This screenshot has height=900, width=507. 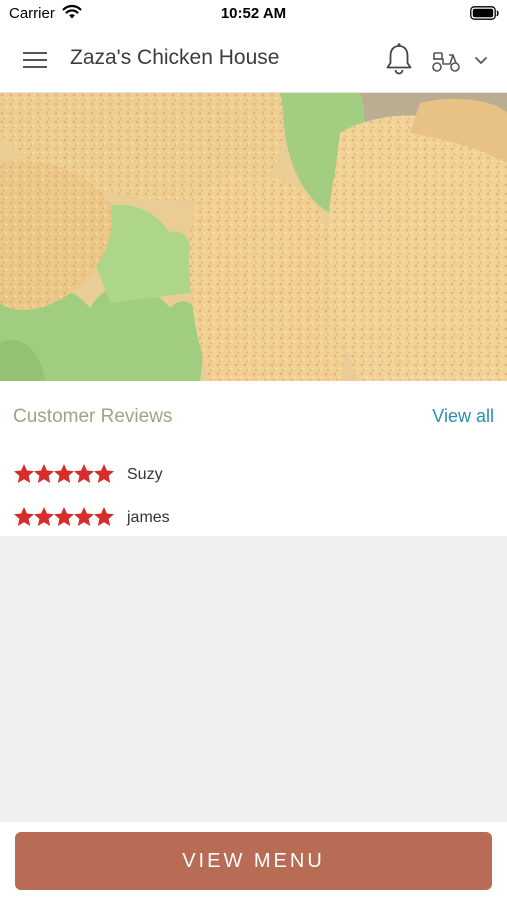 What do you see at coordinates (463, 416) in the screenshot?
I see `view-all-reviews-link: View all` at bounding box center [463, 416].